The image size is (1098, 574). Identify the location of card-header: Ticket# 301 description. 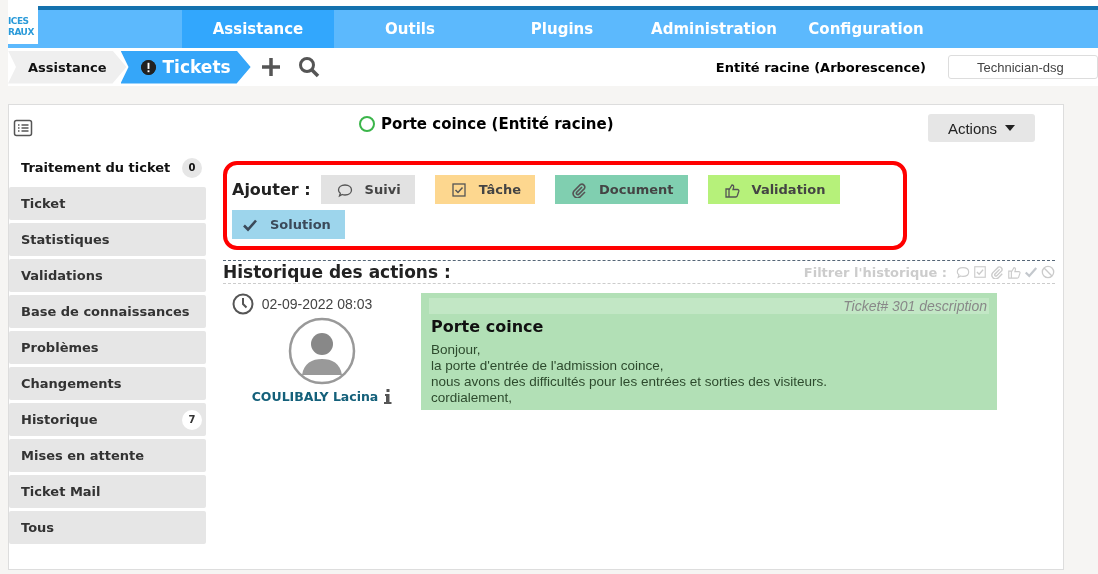
(709, 306).